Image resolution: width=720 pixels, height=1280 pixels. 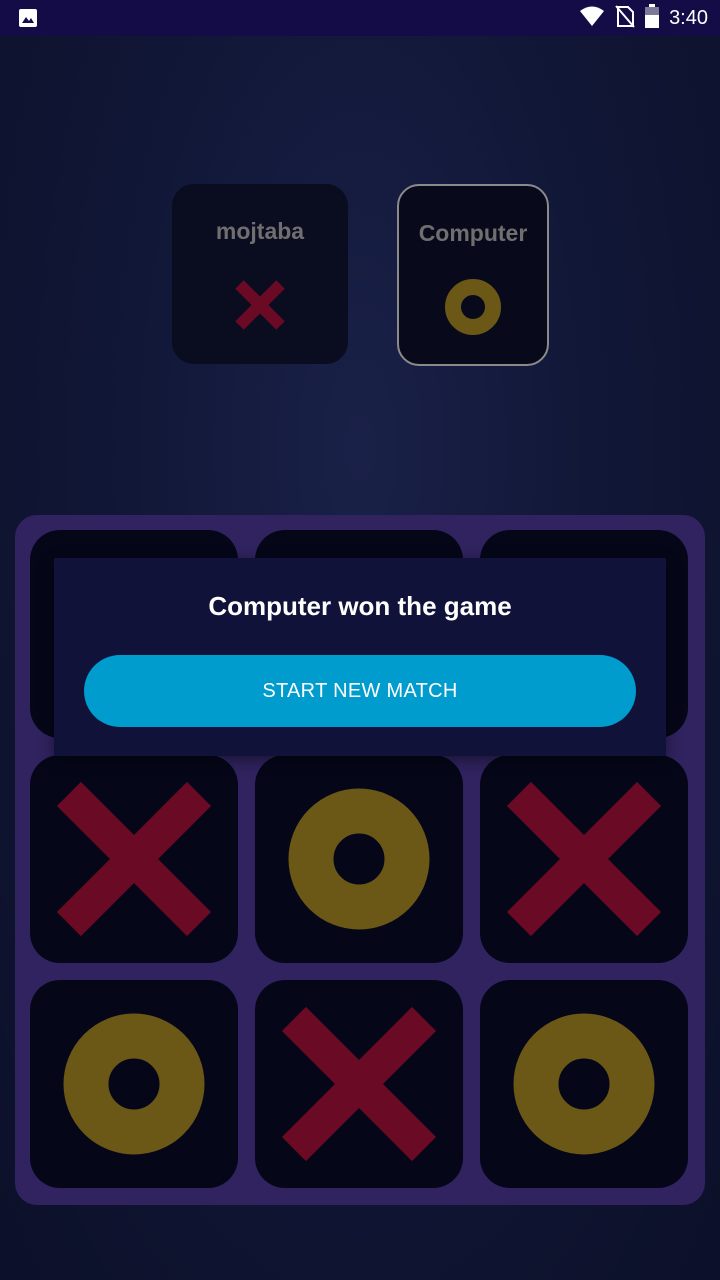 I want to click on clock: 3:40, so click(x=688, y=17).